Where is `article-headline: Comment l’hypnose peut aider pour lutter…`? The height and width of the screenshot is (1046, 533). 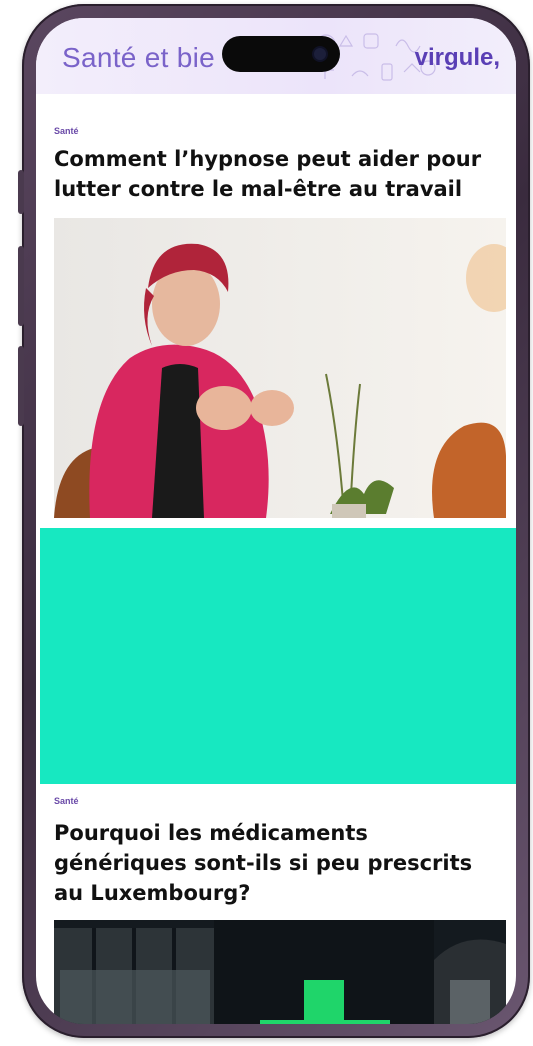 article-headline: Comment l’hypnose peut aider pour lutter… is located at coordinates (274, 174).